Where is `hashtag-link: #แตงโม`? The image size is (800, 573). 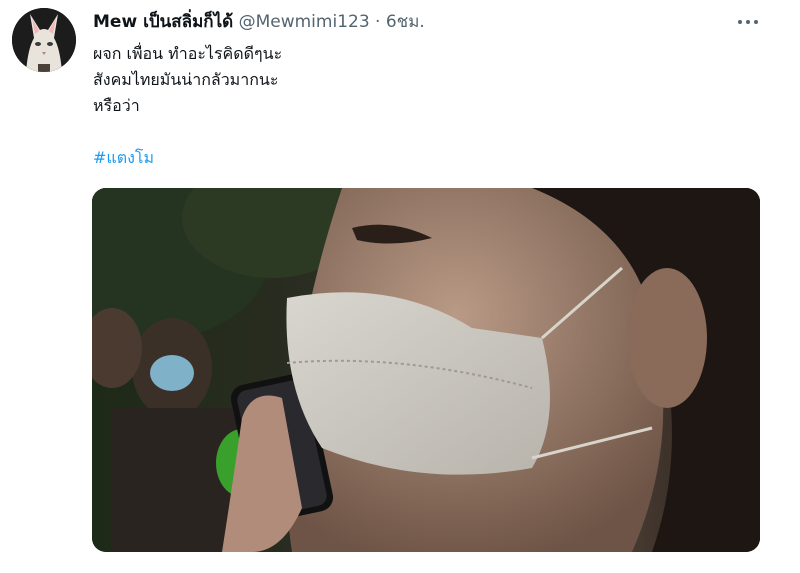 hashtag-link: #แตงโม is located at coordinates (123, 158).